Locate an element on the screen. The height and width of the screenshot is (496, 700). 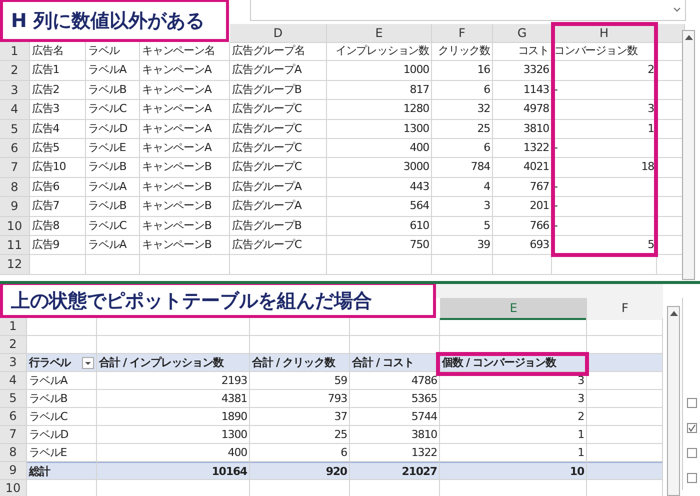
table-cell: 広告6 is located at coordinates (58, 188).